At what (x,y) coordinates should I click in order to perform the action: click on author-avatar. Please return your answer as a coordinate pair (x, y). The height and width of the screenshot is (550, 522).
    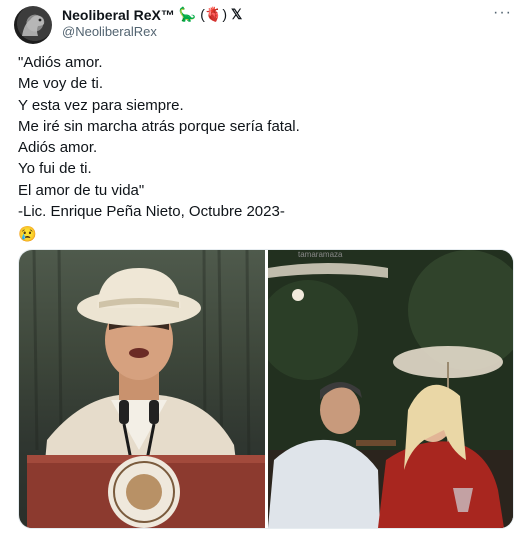
    Looking at the image, I should click on (33, 25).